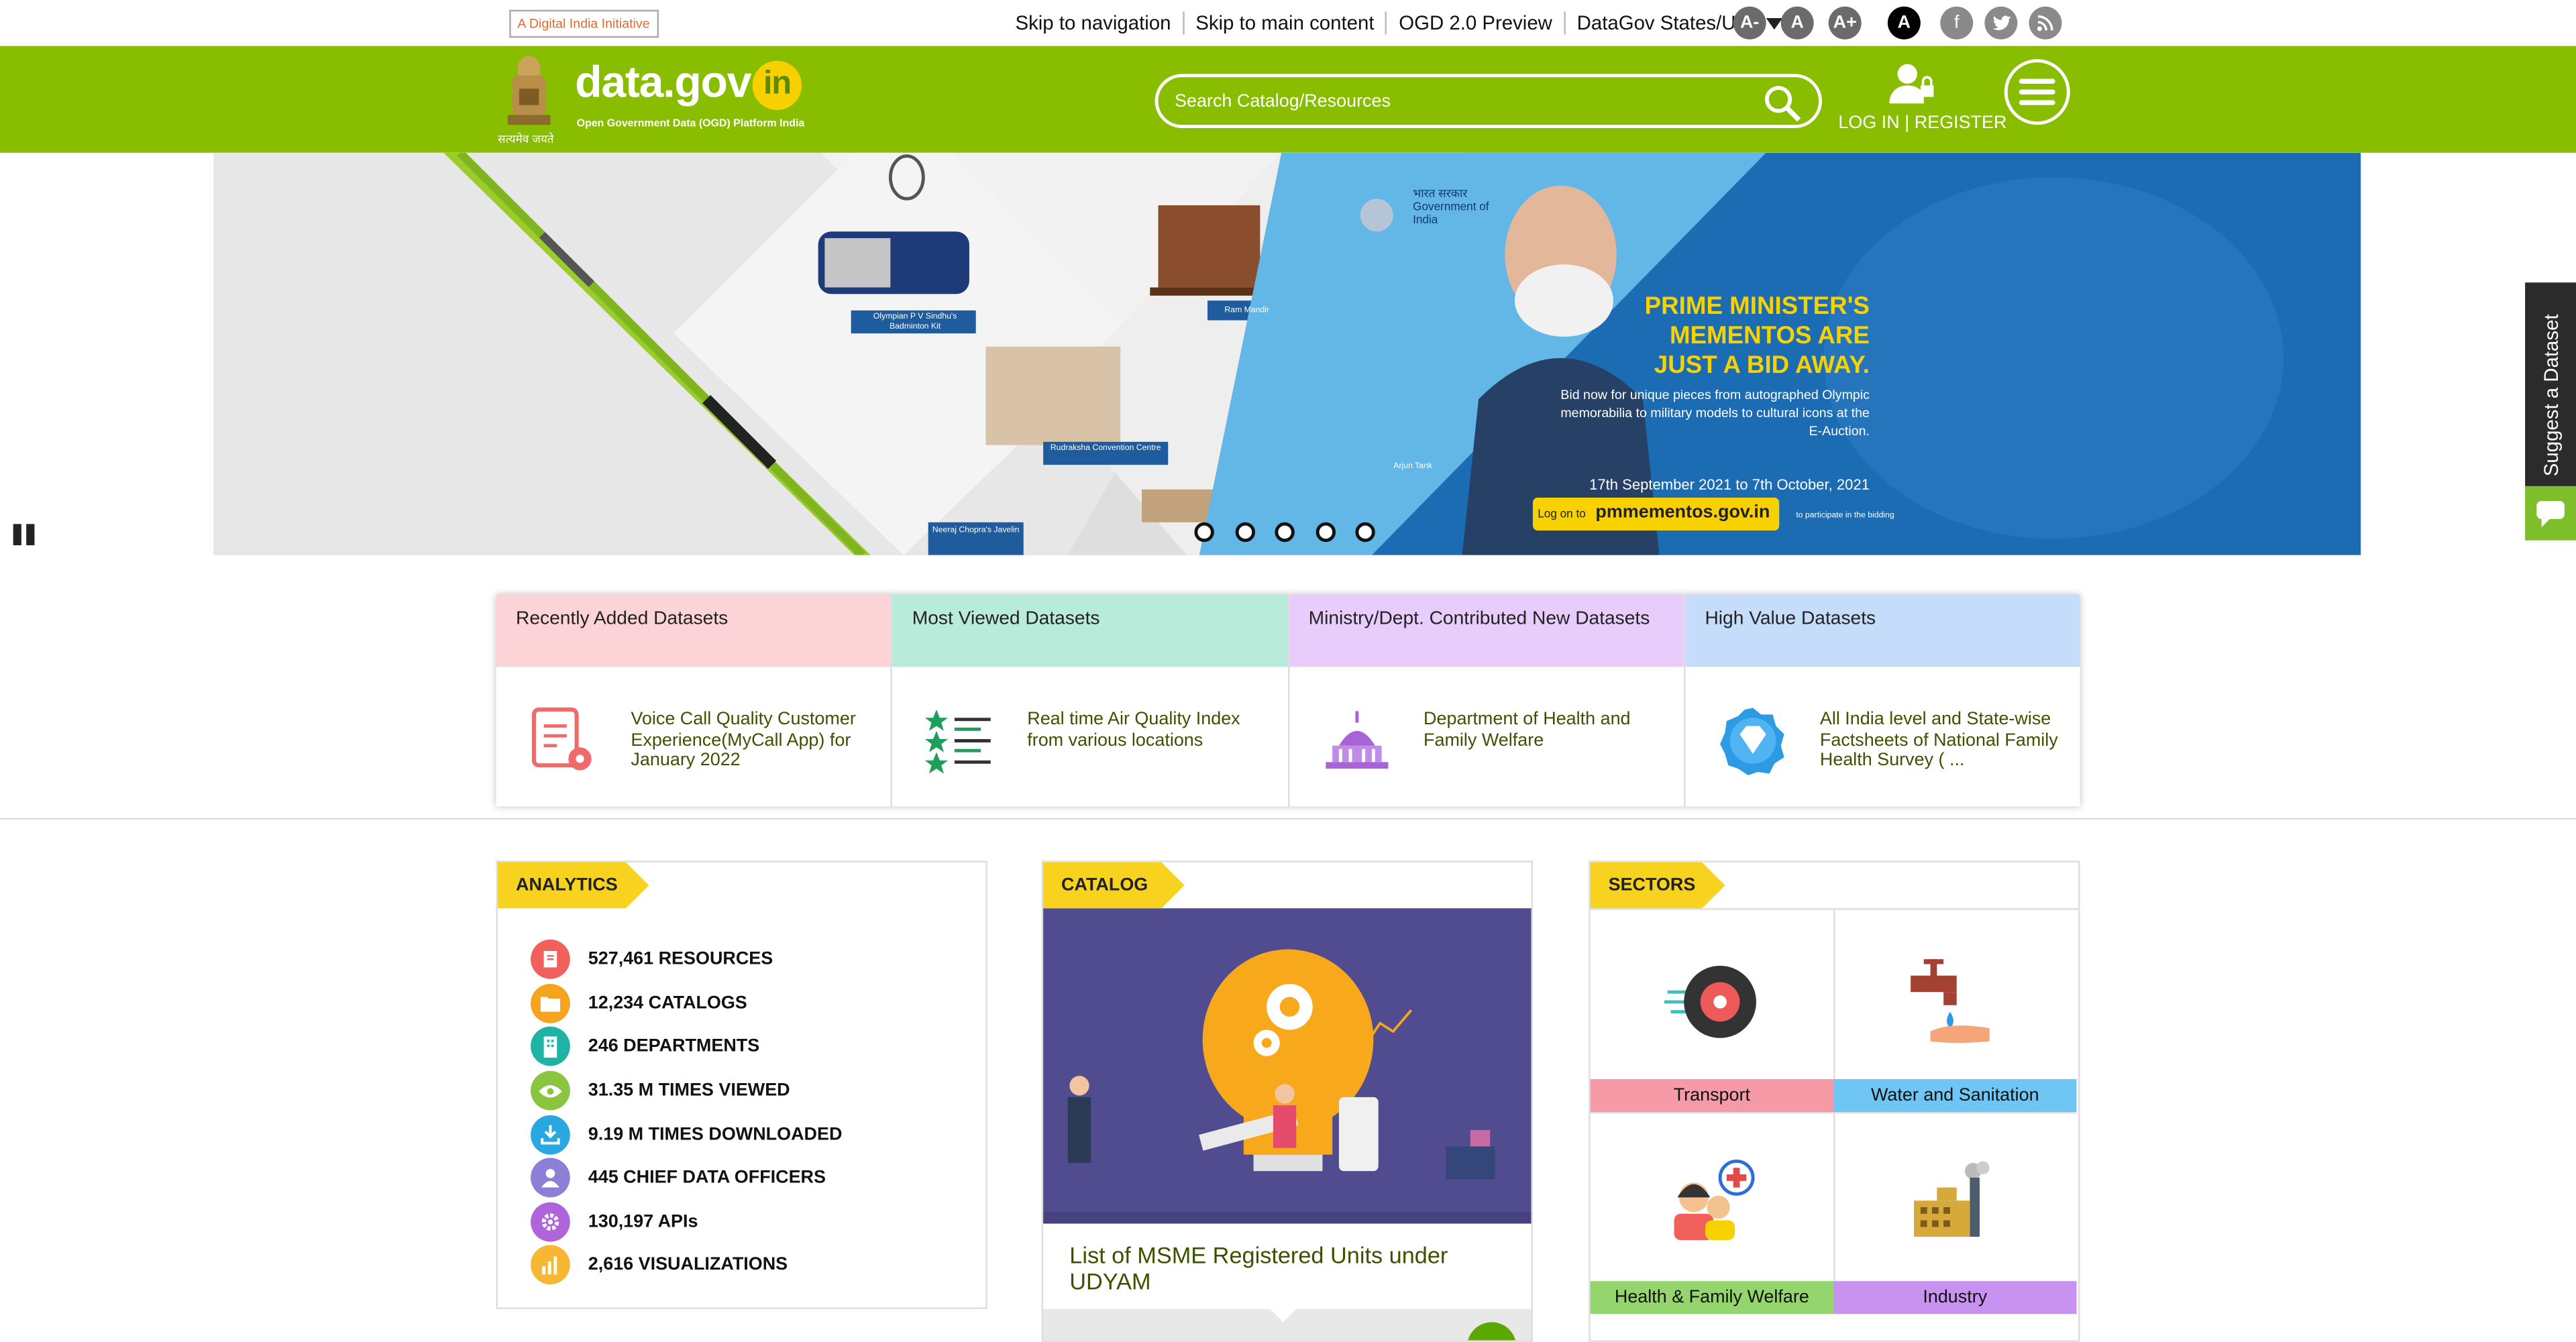  I want to click on tap-icon, so click(1950, 1001).